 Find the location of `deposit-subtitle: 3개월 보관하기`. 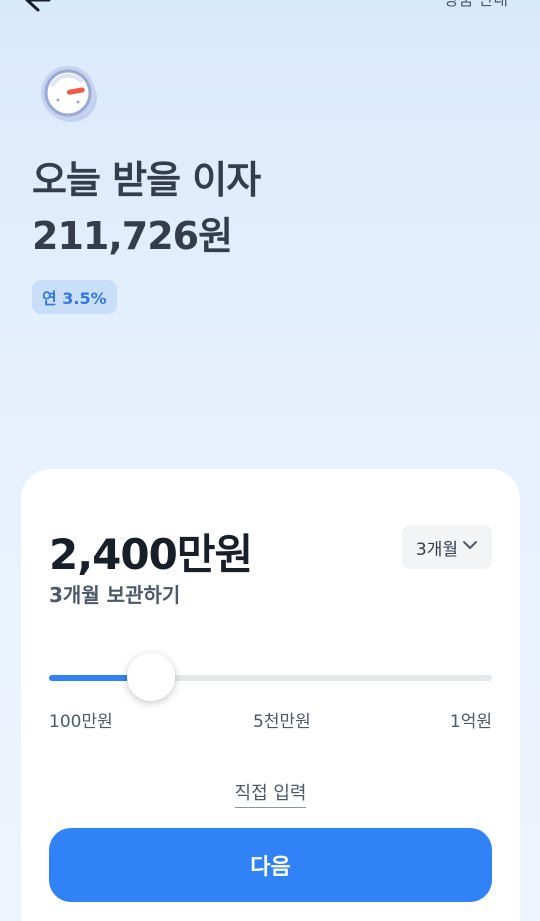

deposit-subtitle: 3개월 보관하기 is located at coordinates (115, 595).